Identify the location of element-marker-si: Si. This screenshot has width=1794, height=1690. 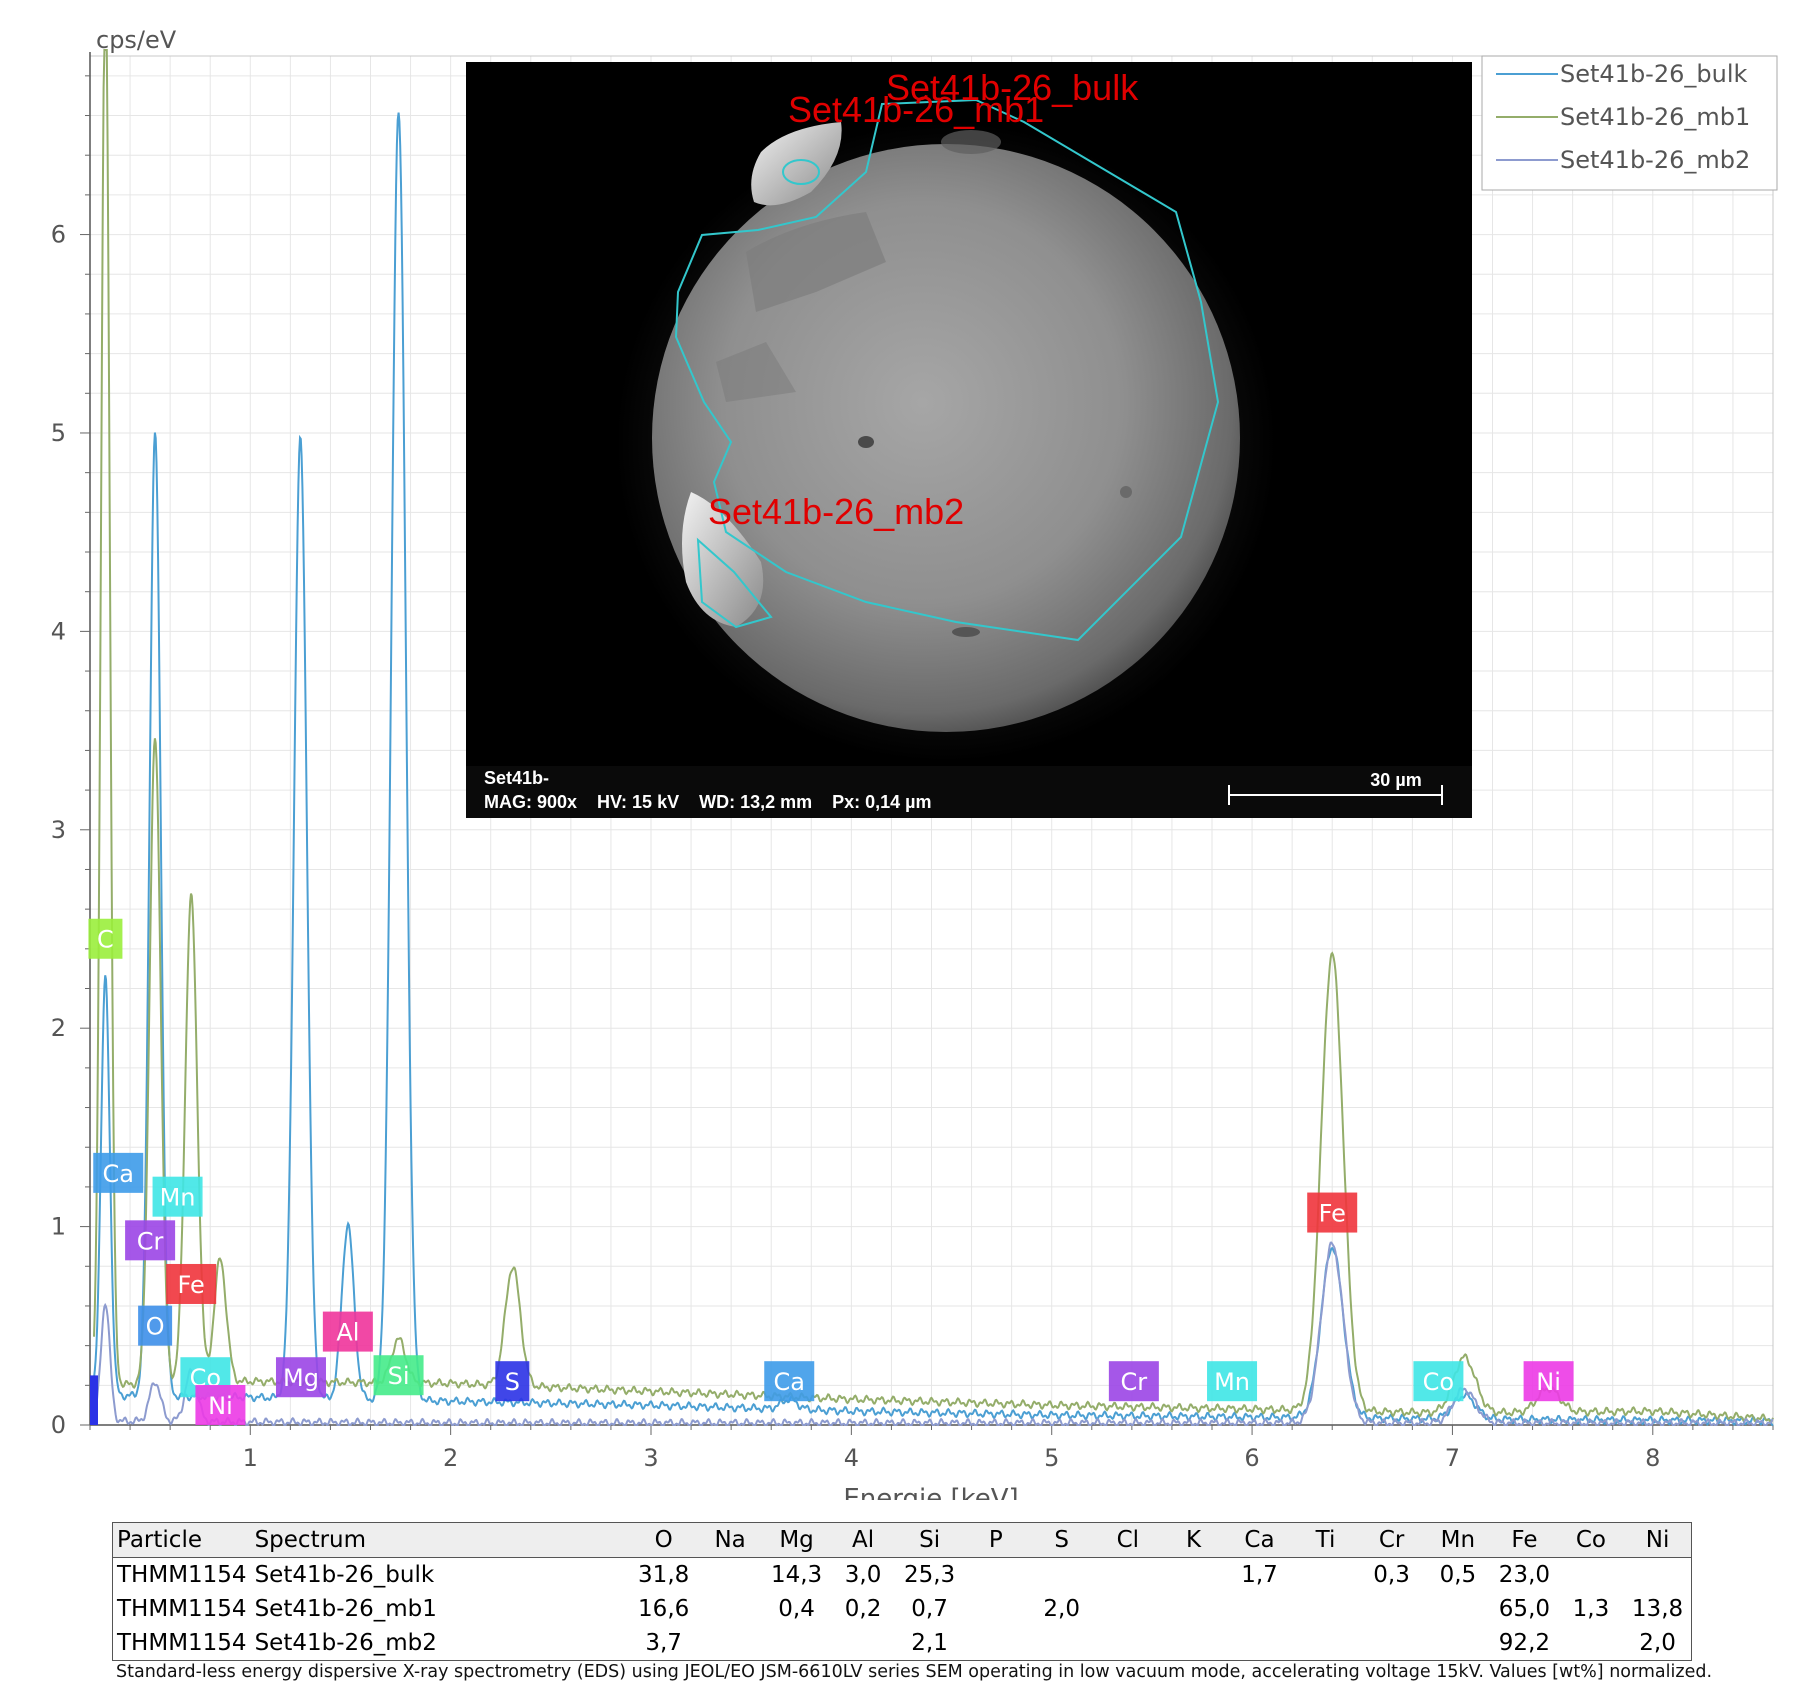
(398, 1375).